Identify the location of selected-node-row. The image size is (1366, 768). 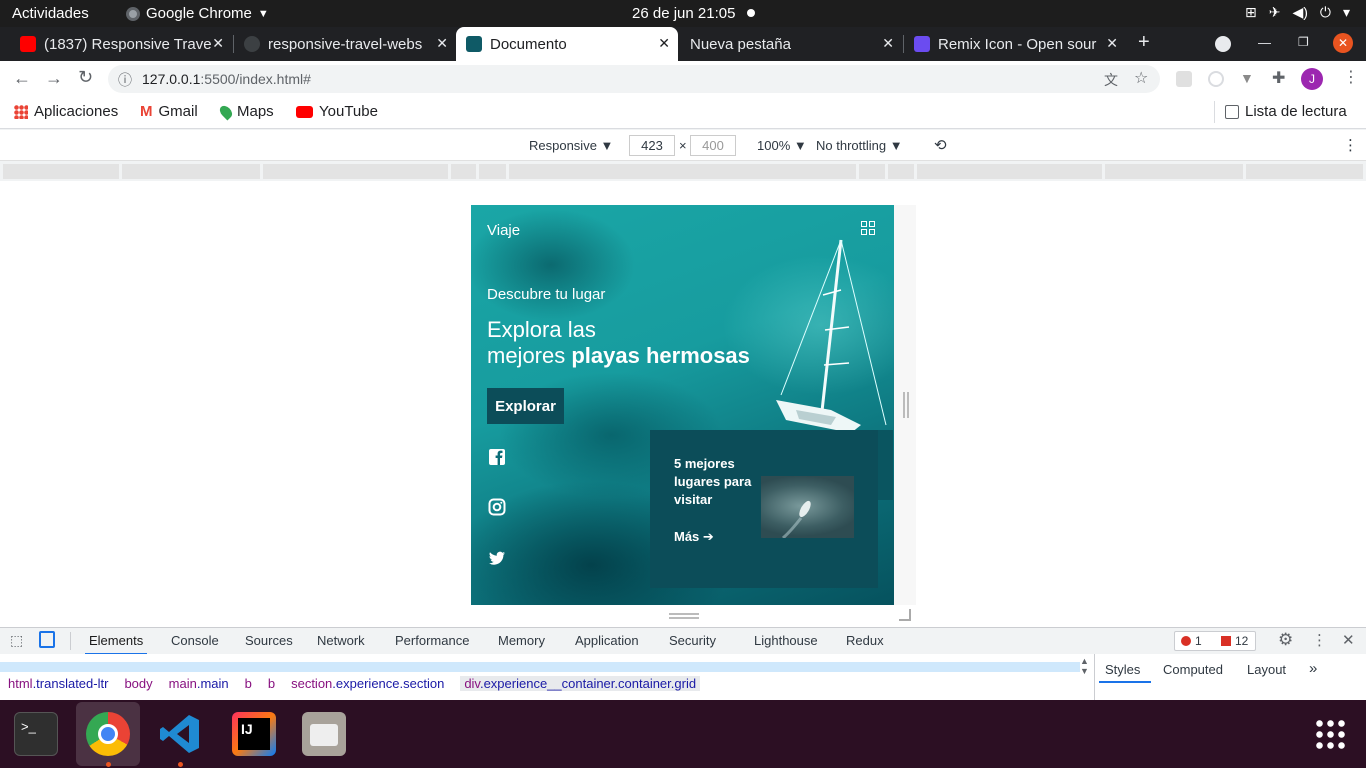
(540, 667).